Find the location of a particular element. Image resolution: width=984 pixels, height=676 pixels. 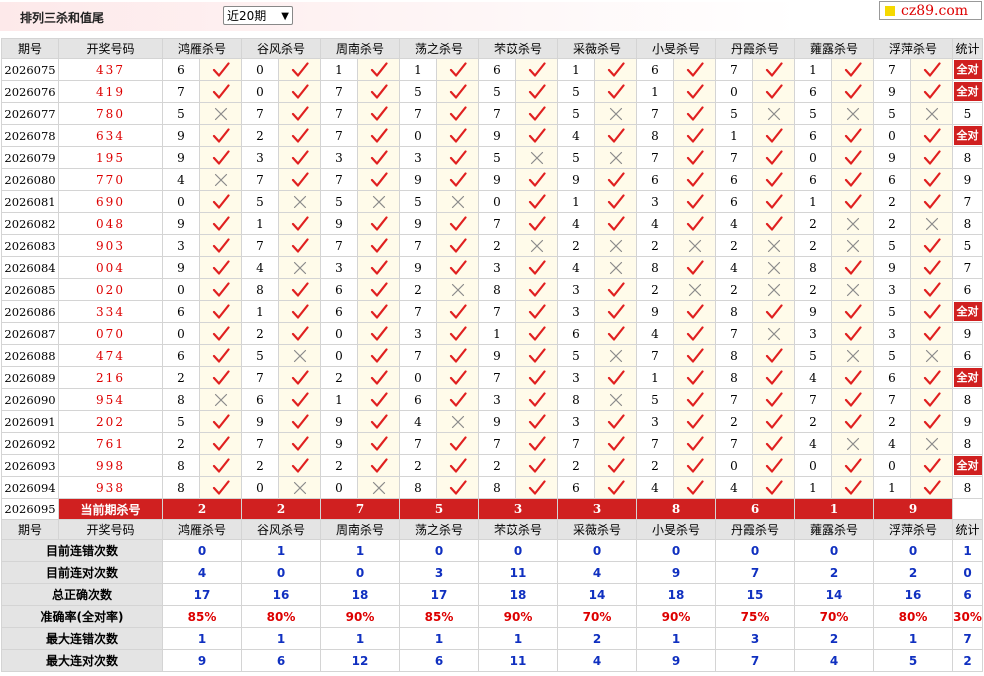

draw-cell: 202 is located at coordinates (110, 421).